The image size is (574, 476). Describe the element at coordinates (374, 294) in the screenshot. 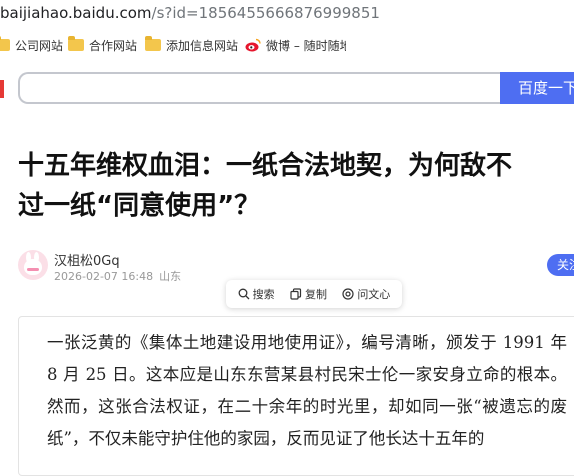

I see `toolbar-ask-label: 问文心` at that location.